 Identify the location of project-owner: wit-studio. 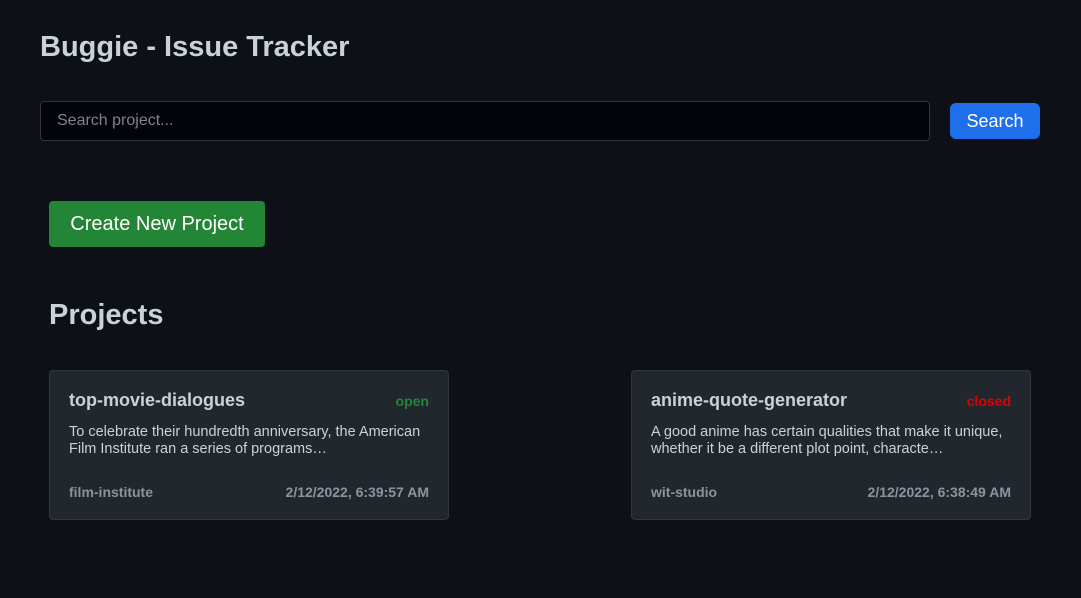
(684, 492).